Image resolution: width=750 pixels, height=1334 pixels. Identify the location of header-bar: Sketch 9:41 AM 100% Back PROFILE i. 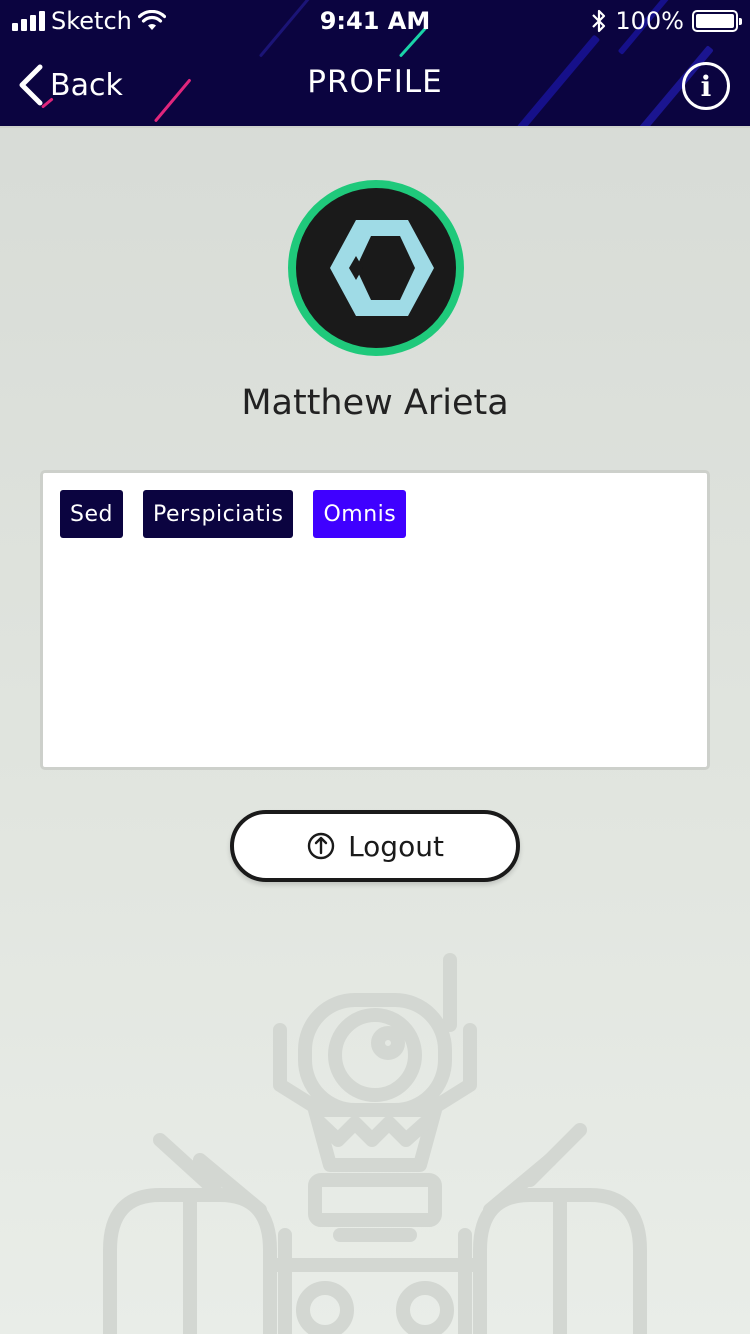
(375, 64).